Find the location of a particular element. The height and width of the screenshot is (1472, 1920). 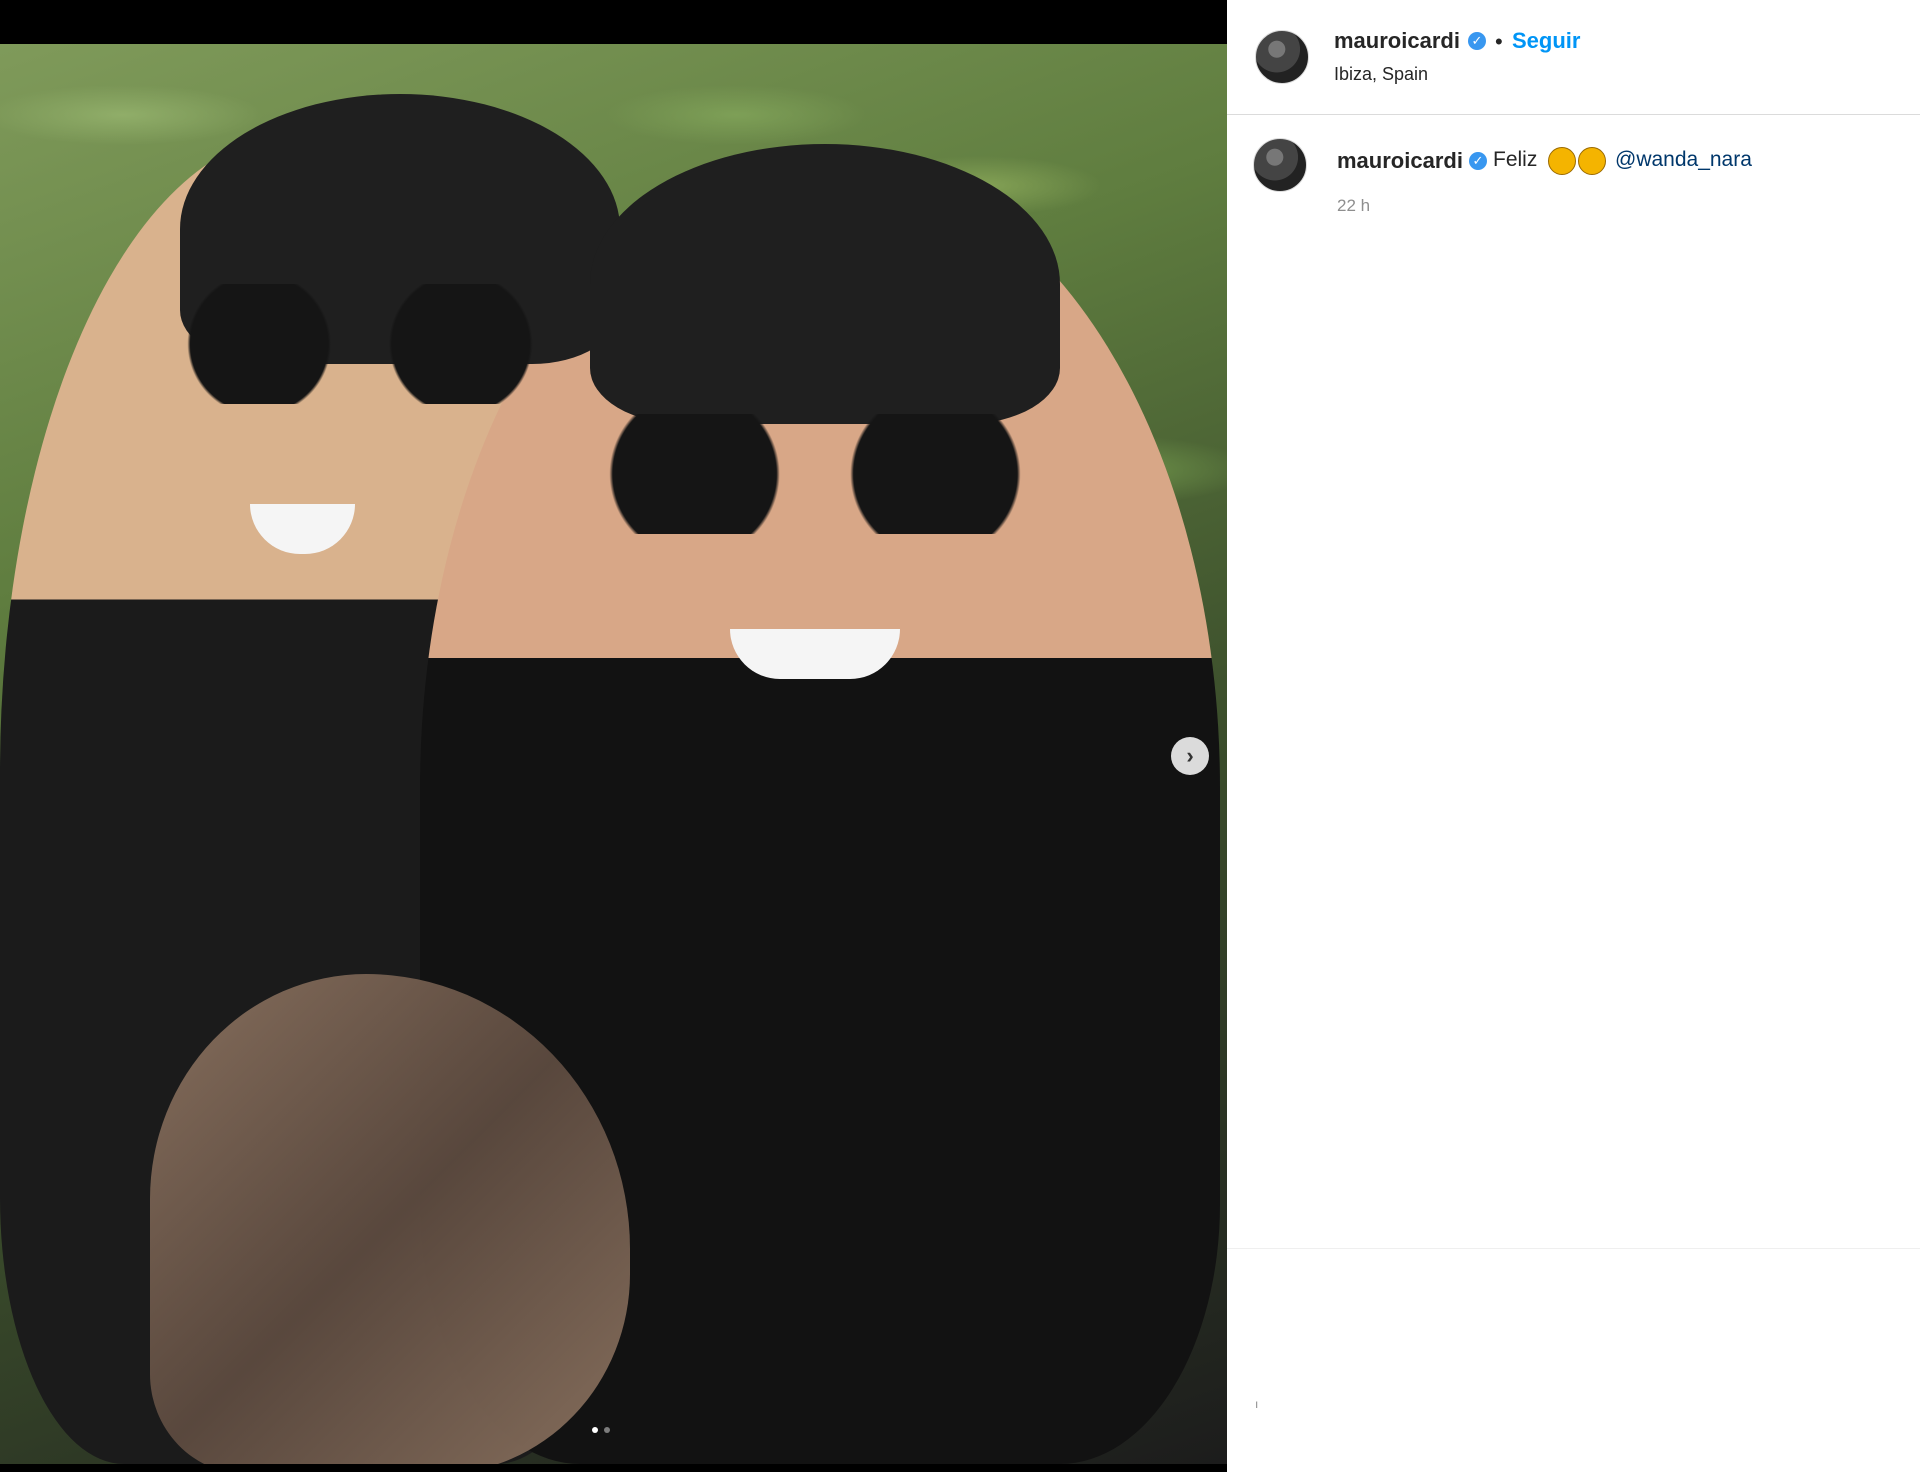

grinning-face-icon is located at coordinates (1562, 161).